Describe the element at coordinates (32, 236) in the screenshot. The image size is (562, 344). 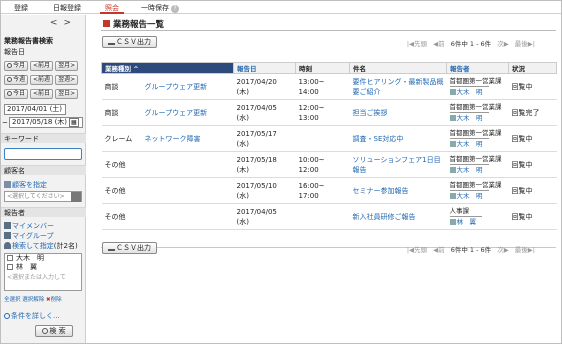
I see `my-group-link: マイグループ` at that location.